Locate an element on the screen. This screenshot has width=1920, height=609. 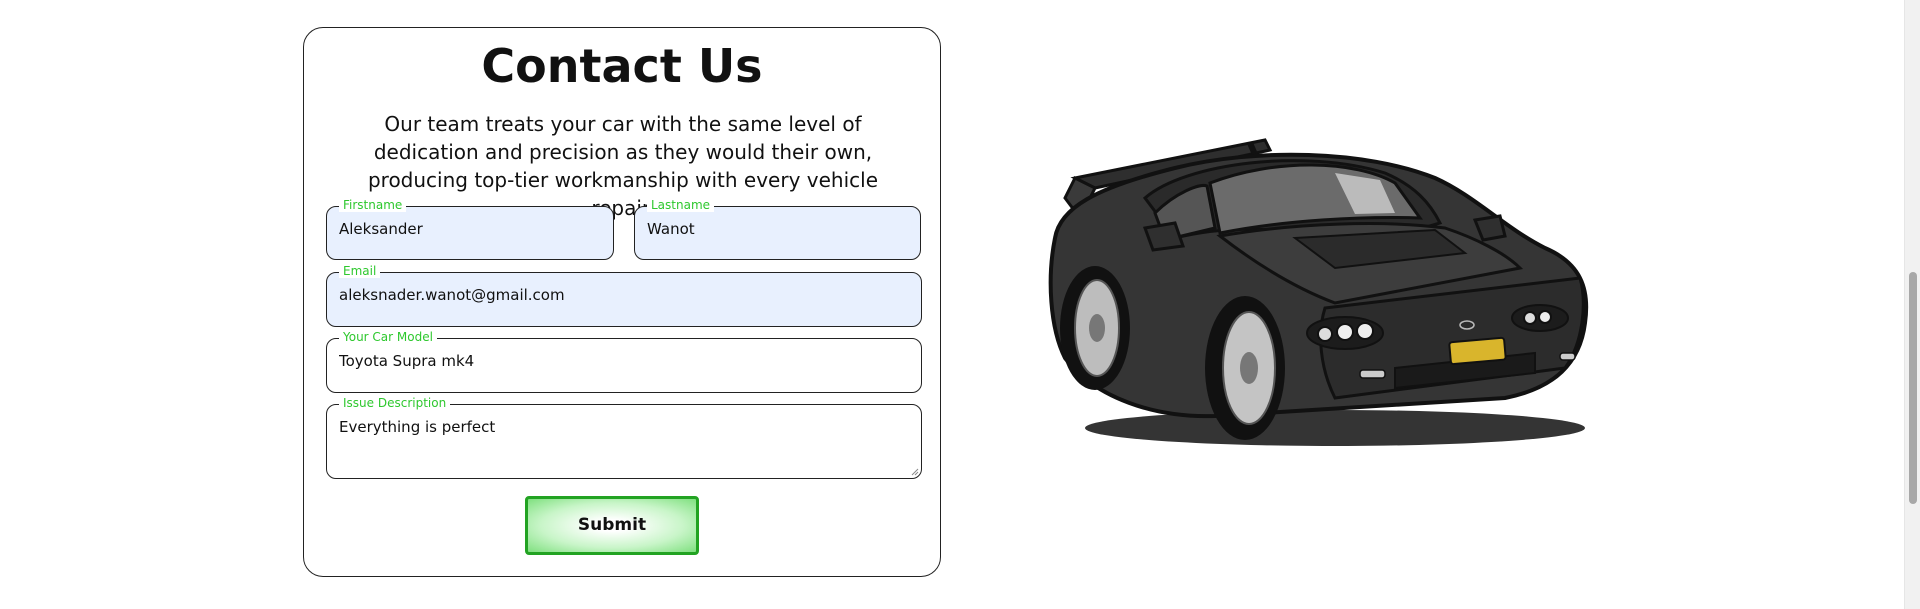
firstname-value: Aleksander is located at coordinates (470, 229).